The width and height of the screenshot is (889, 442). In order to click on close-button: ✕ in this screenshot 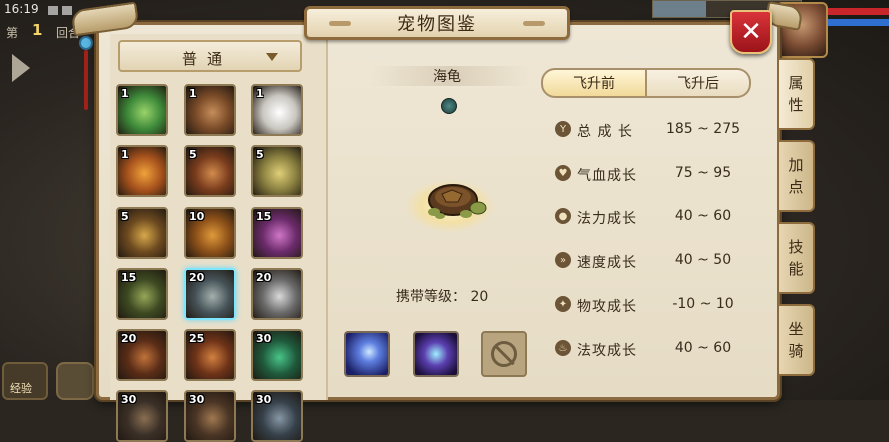, I will do `click(751, 32)`.